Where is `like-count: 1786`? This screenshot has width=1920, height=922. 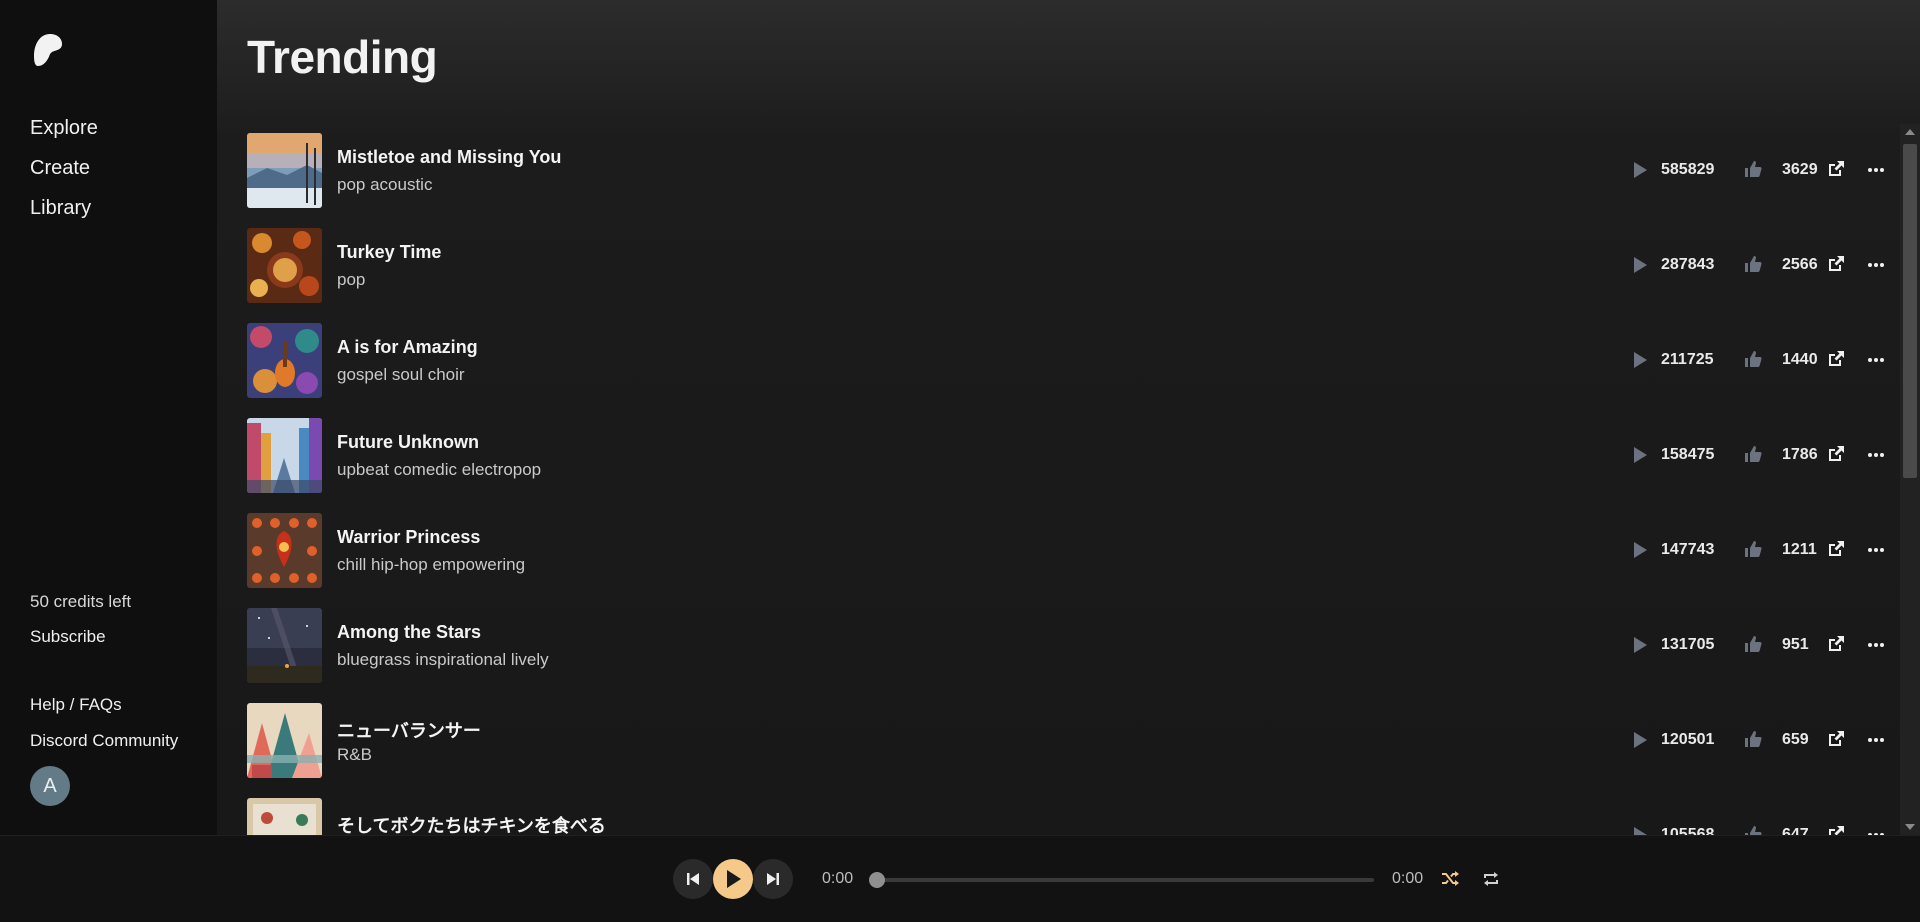
like-count: 1786 is located at coordinates (1800, 454).